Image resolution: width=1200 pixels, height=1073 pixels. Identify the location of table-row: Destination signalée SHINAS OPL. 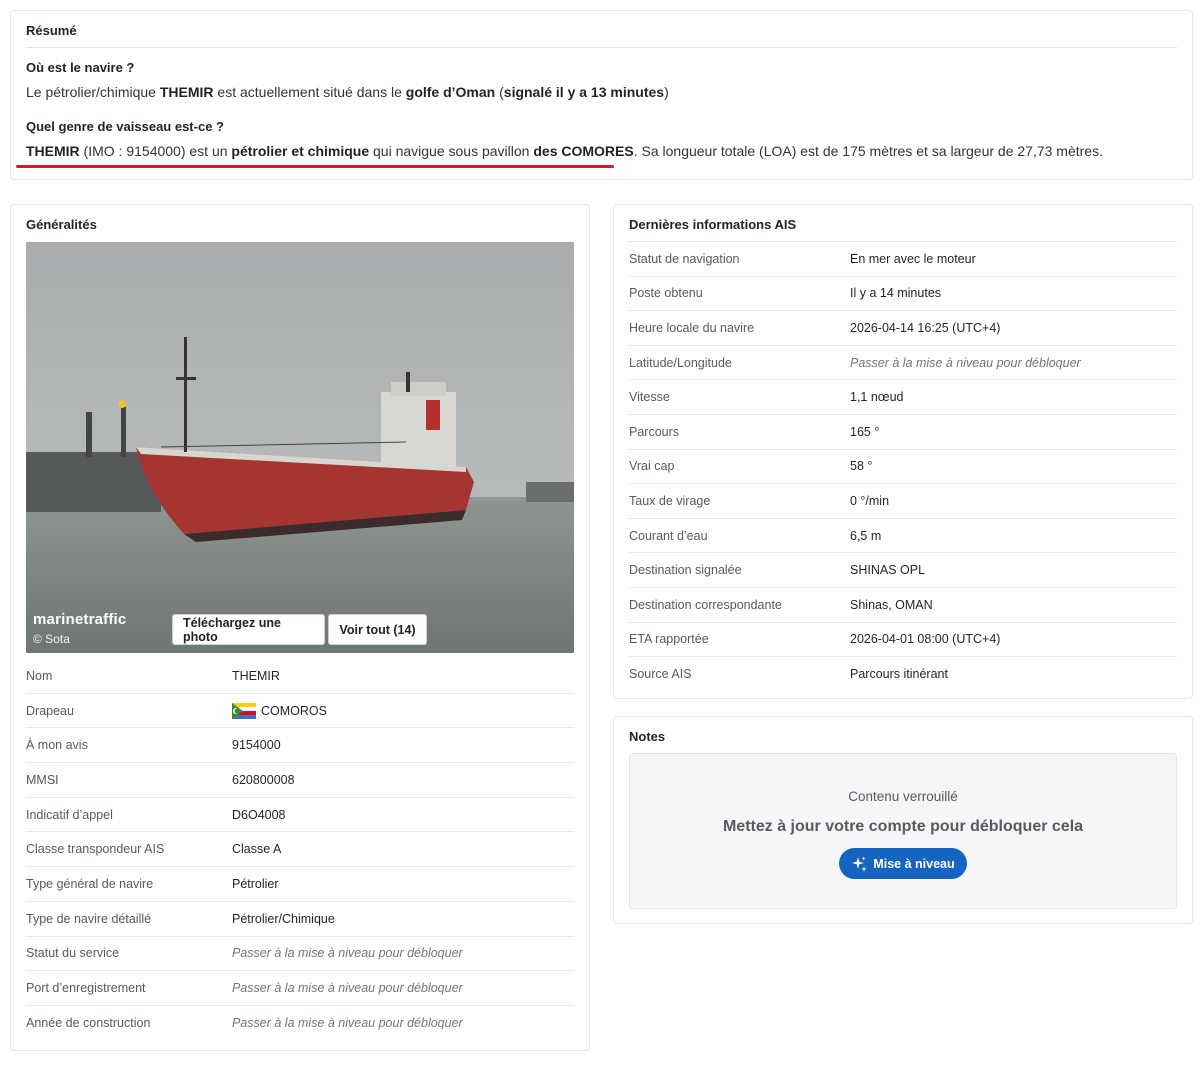
(903, 570).